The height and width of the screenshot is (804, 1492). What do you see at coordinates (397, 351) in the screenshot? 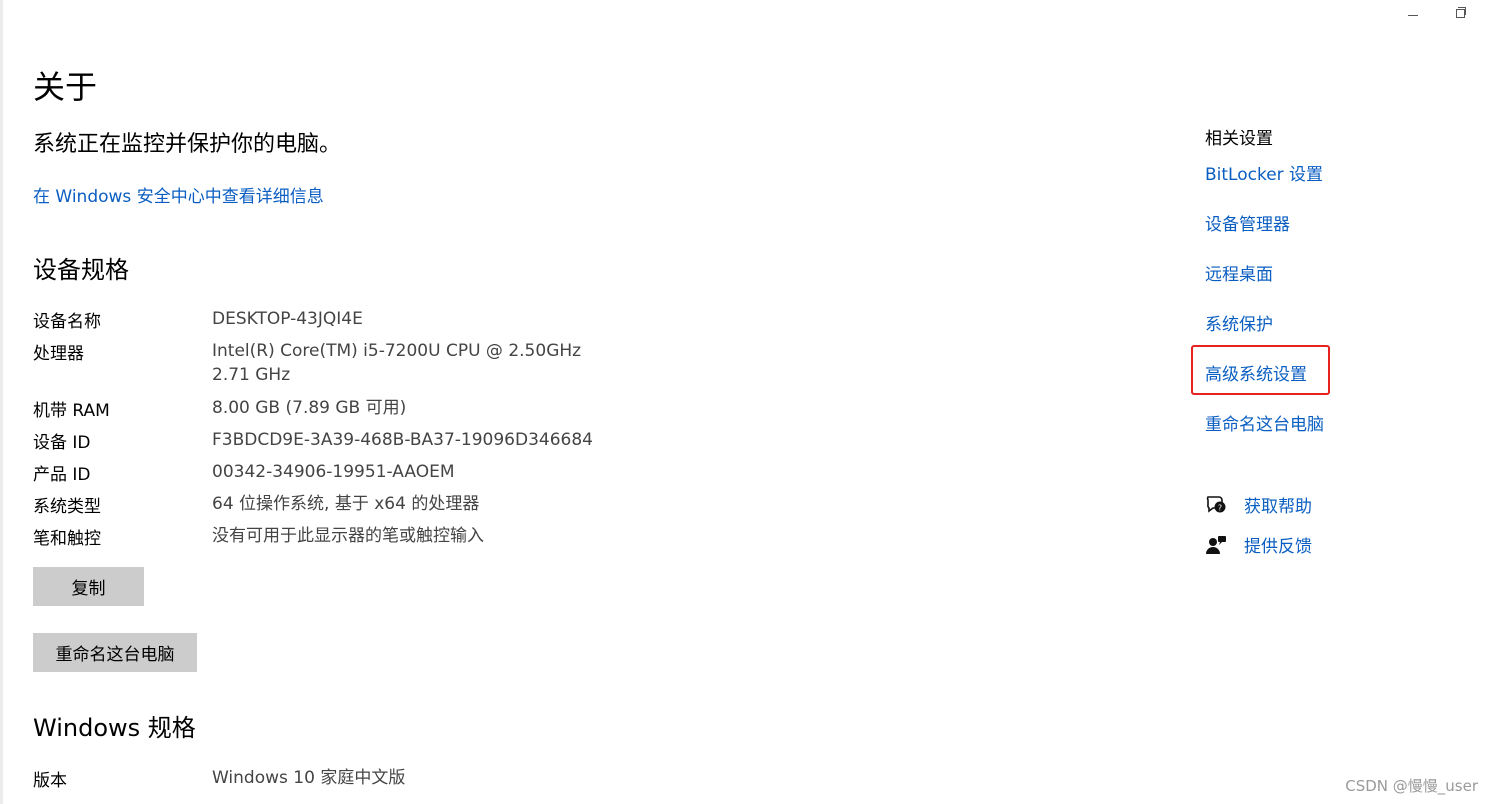
I see `processor-value-line1: Intel(R) Core(TM) i5-7200U CPU @ 2.50GHz` at bounding box center [397, 351].